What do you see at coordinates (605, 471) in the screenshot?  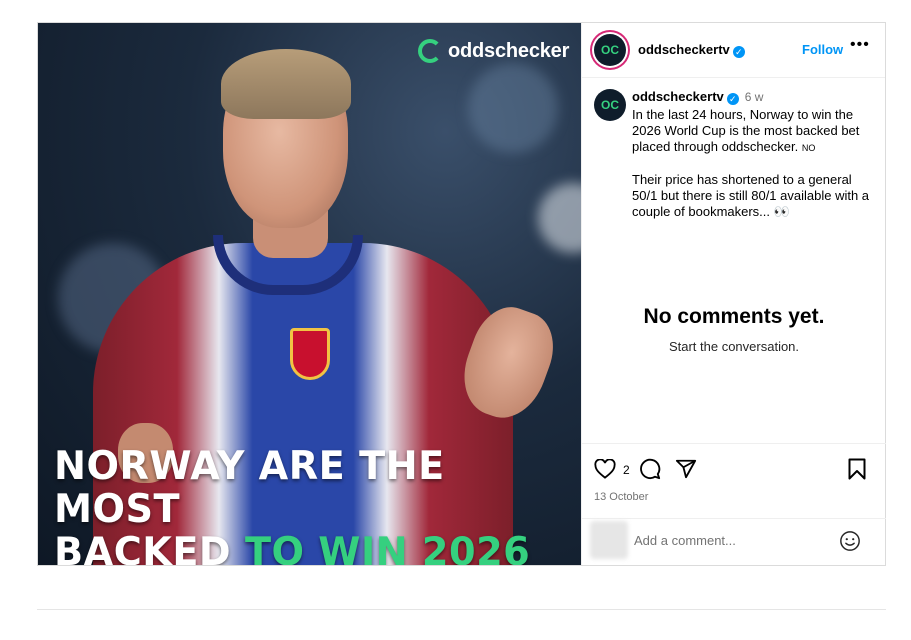 I see `heart-icon` at bounding box center [605, 471].